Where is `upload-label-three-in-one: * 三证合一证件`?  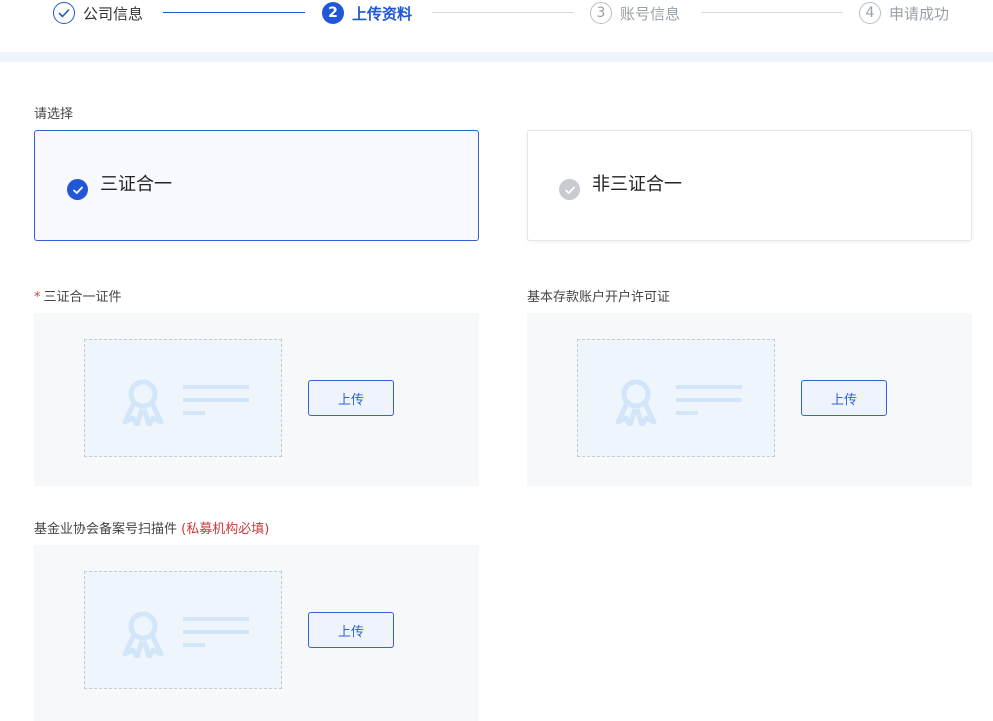
upload-label-three-in-one: * 三证合一证件 is located at coordinates (78, 295).